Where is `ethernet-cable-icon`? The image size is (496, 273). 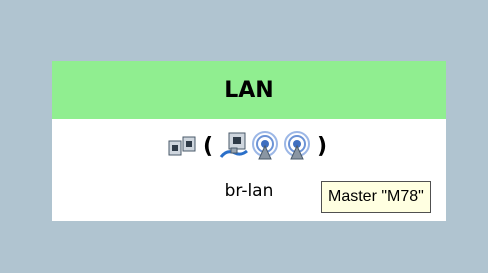
ethernet-cable-icon is located at coordinates (233, 146).